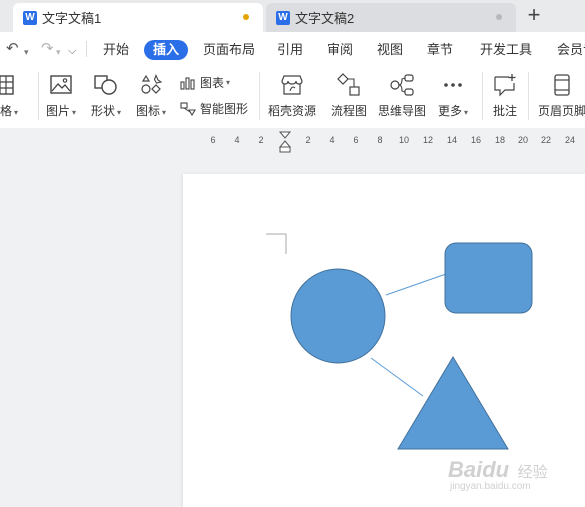 The width and height of the screenshot is (585, 507). What do you see at coordinates (505, 85) in the screenshot?
I see `comment-add-icon` at bounding box center [505, 85].